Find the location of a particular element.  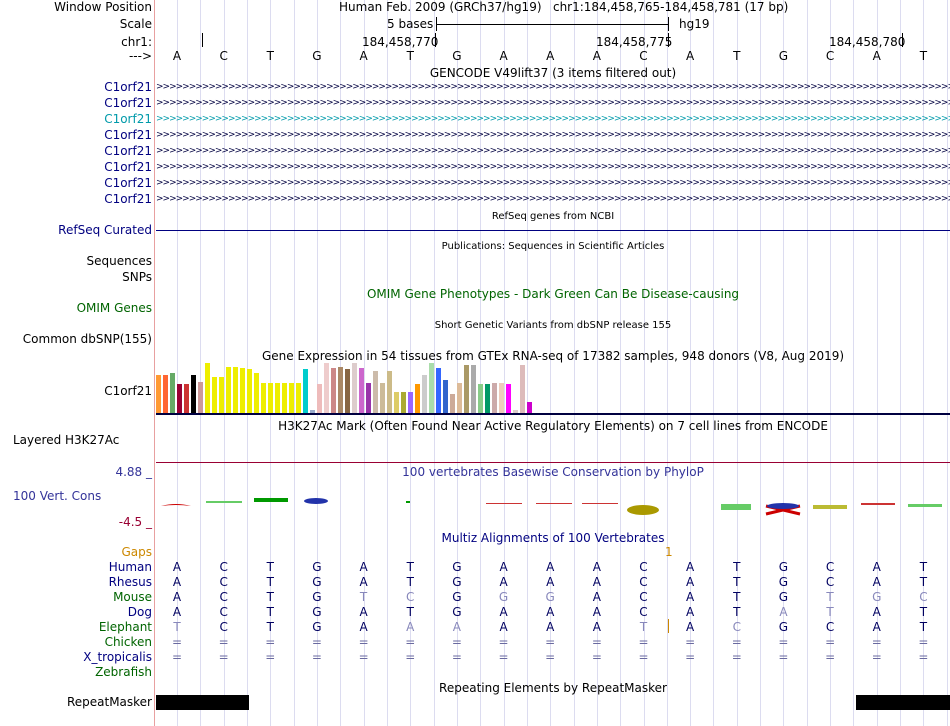

gtex-gene-label: C1orf21 is located at coordinates (76, 391).